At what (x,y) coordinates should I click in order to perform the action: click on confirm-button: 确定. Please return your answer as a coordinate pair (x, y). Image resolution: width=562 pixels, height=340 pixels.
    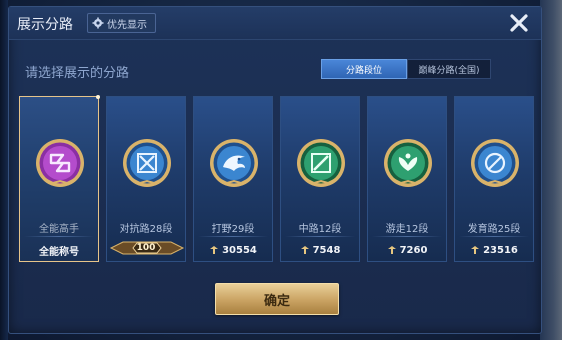
    Looking at the image, I should click on (277, 299).